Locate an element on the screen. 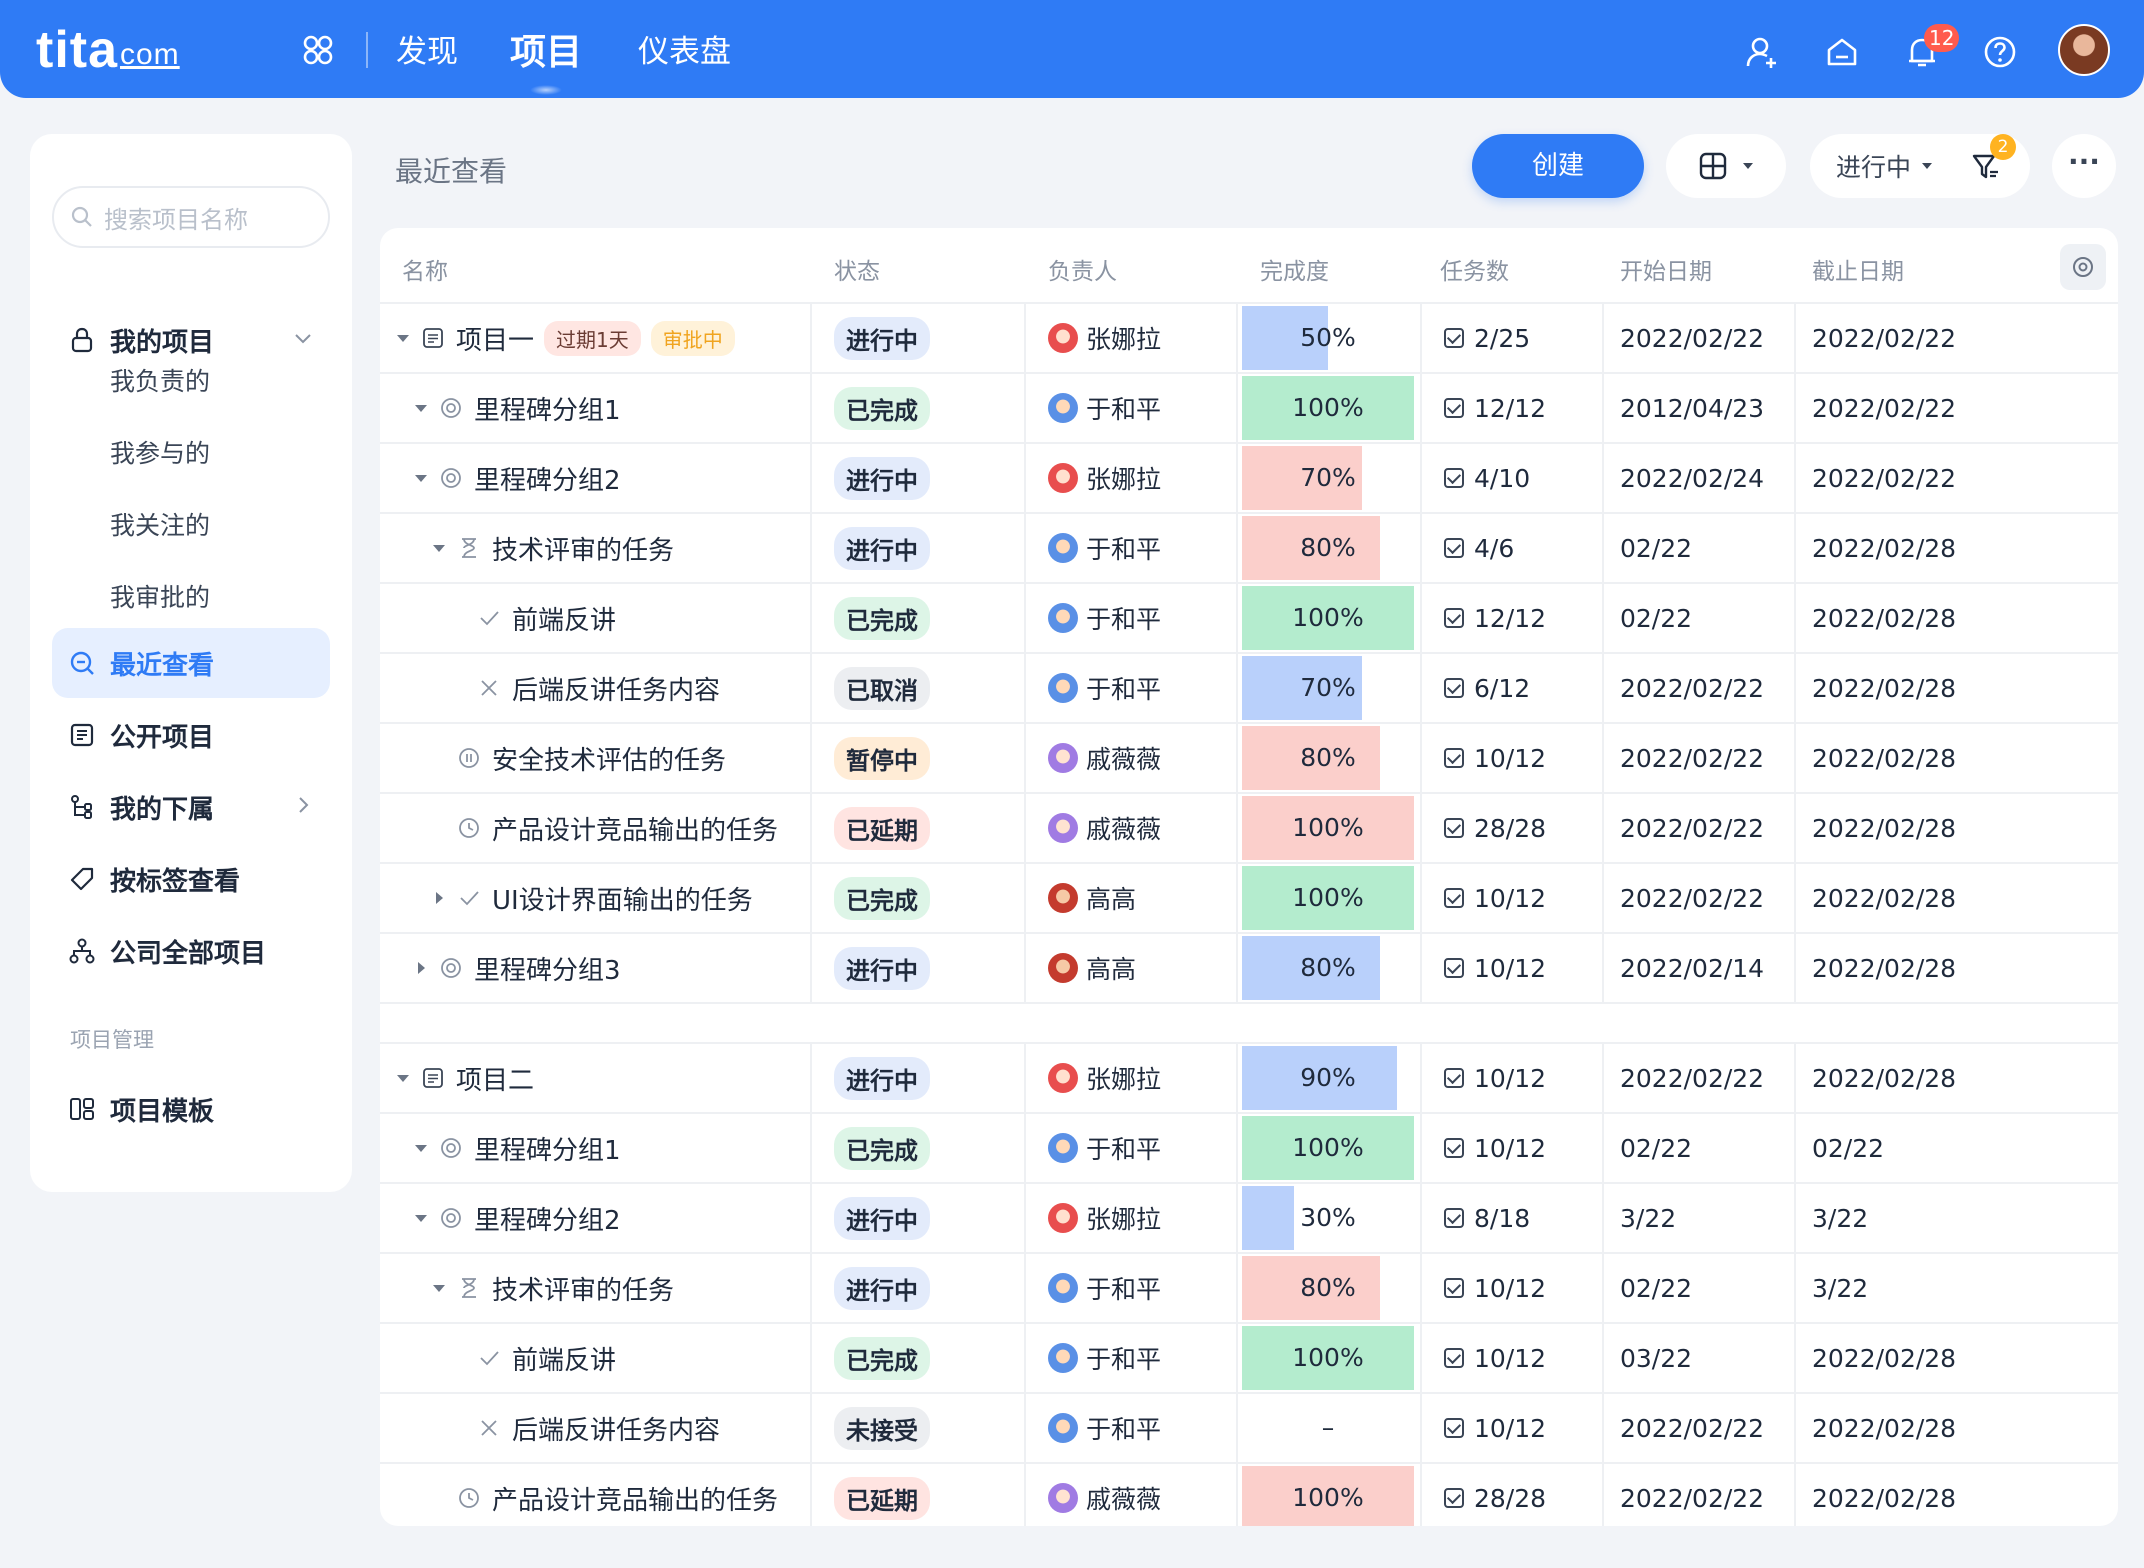 Image resolution: width=2144 pixels, height=1568 pixels. table-row: 前端反讲 已完成 于和平 100% 12/12 02/22 2022/02/28 is located at coordinates (1249, 619).